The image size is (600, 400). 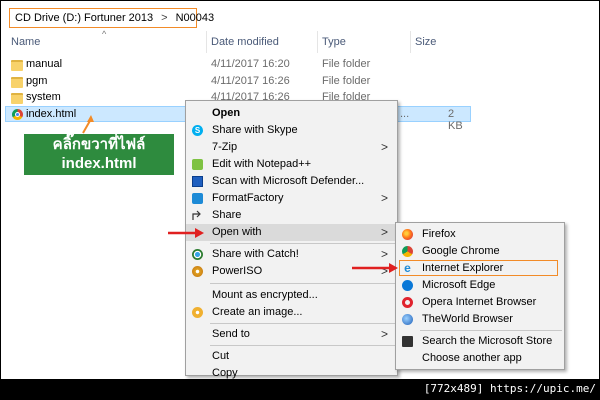 What do you see at coordinates (104, 34) in the screenshot?
I see `sort-up-icon: ^` at bounding box center [104, 34].